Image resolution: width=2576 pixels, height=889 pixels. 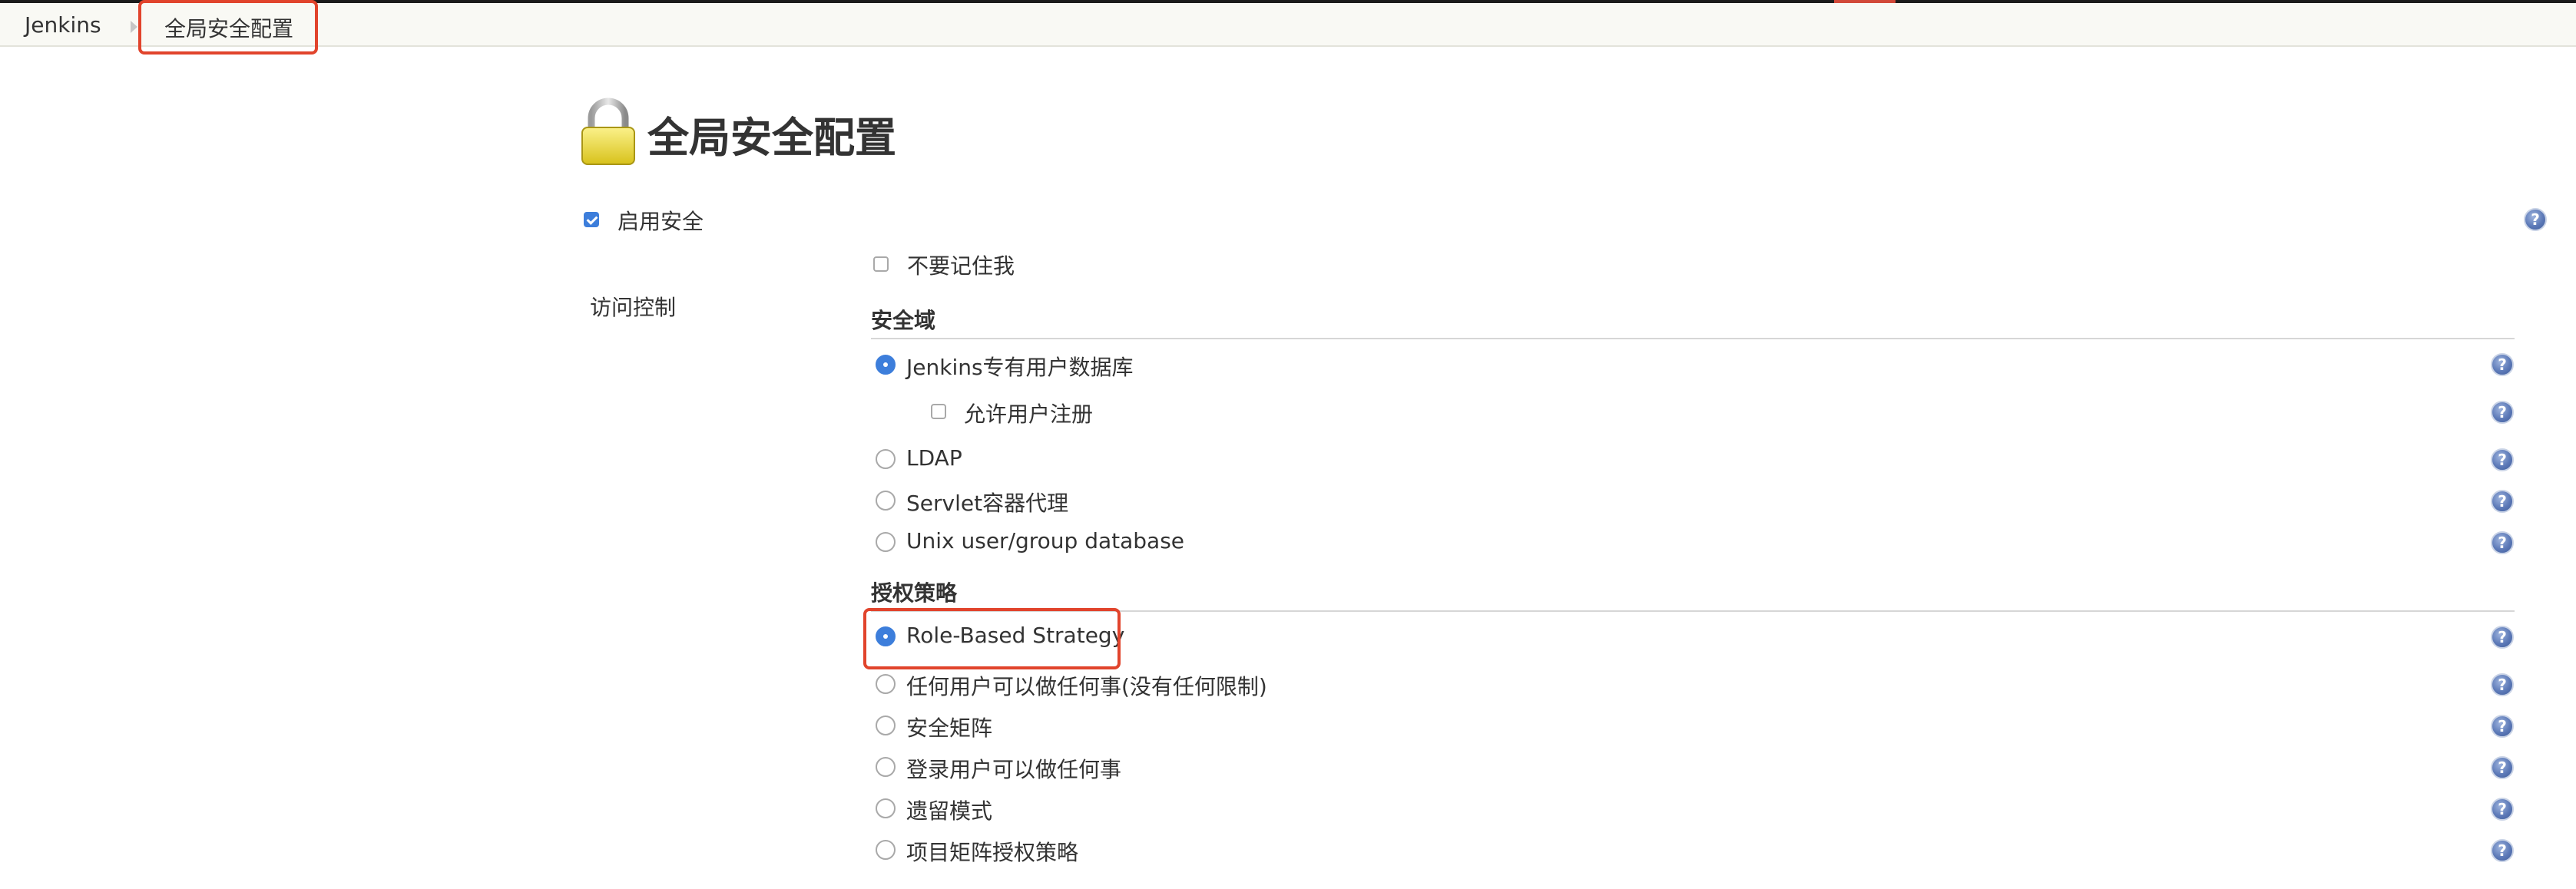 What do you see at coordinates (633, 307) in the screenshot?
I see `access-control-label: 访问控制` at bounding box center [633, 307].